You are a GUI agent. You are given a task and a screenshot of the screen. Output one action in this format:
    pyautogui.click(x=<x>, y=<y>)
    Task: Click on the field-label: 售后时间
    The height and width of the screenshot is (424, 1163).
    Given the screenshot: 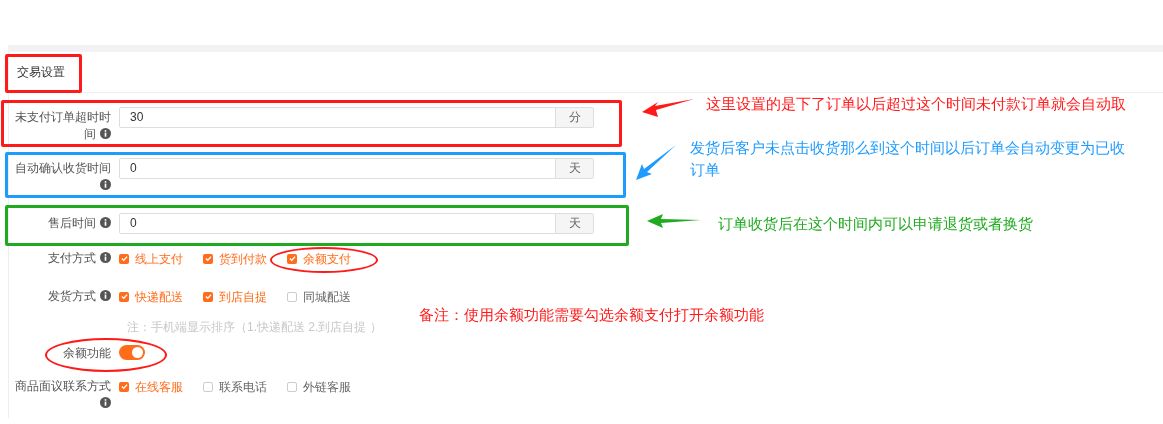 What is the action you would take?
    pyautogui.click(x=60, y=222)
    